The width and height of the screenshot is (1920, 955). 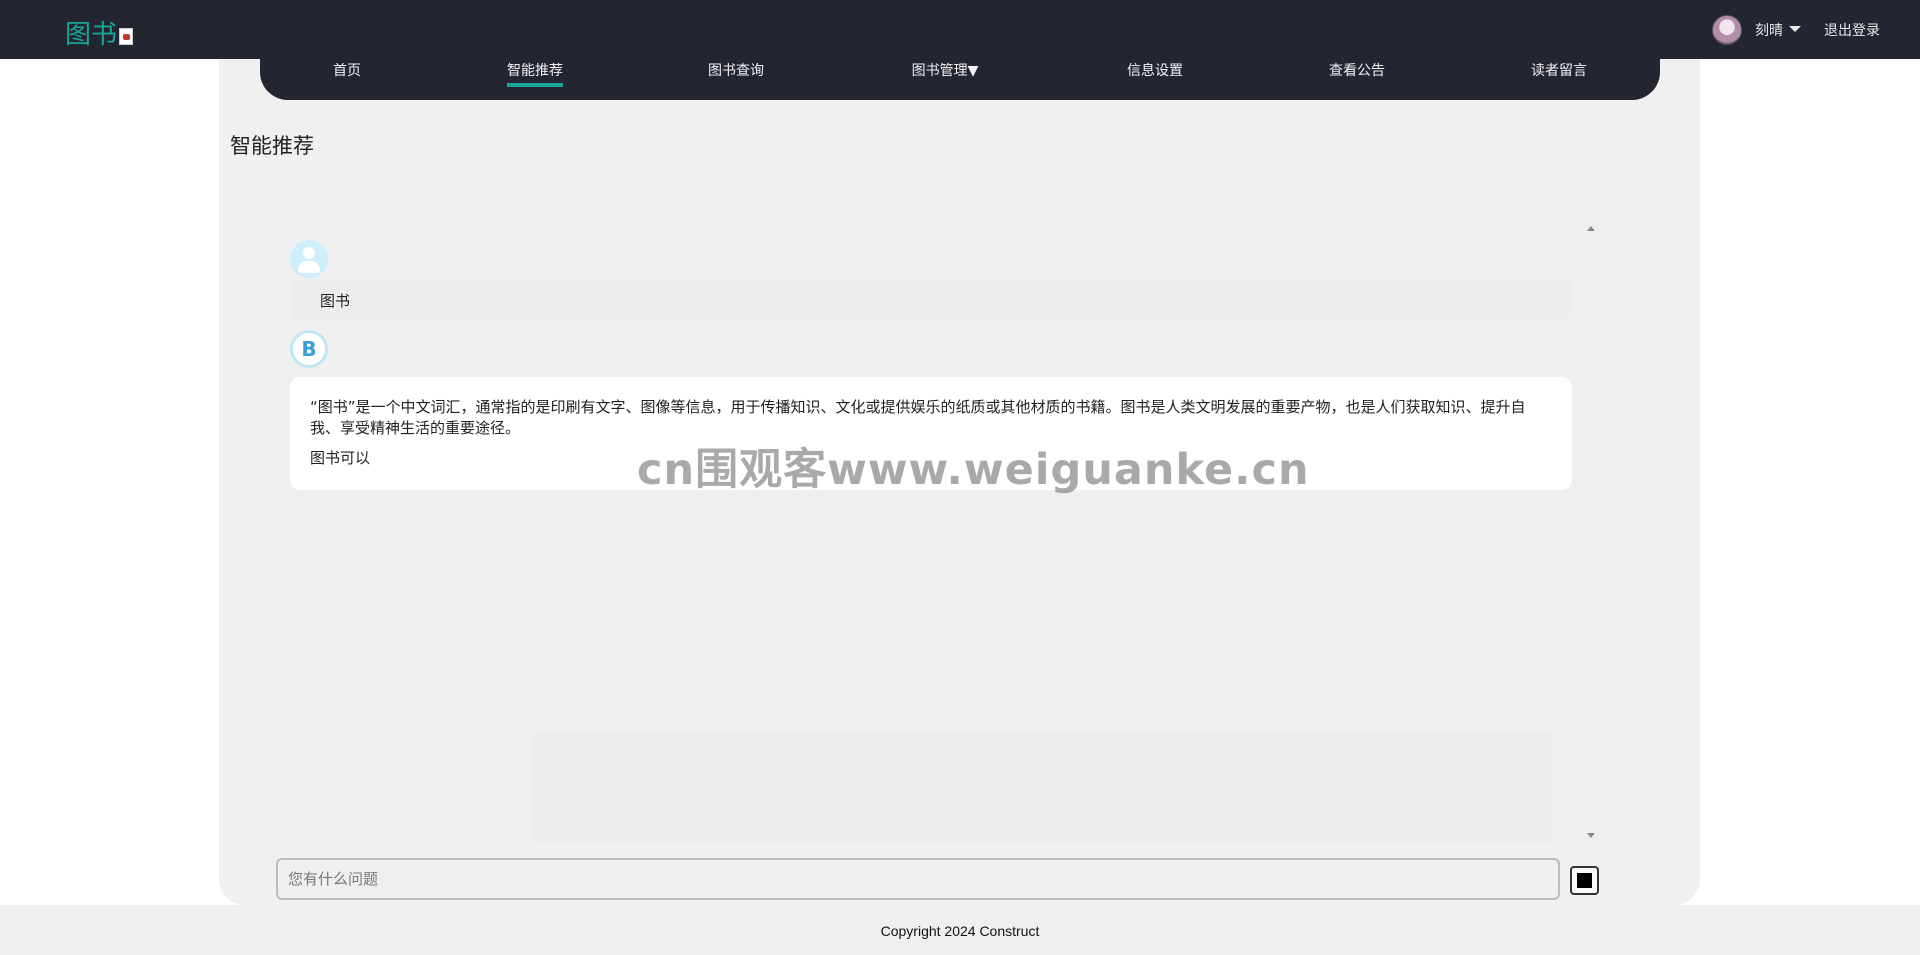 What do you see at coordinates (1591, 228) in the screenshot?
I see `scroll-up-icon` at bounding box center [1591, 228].